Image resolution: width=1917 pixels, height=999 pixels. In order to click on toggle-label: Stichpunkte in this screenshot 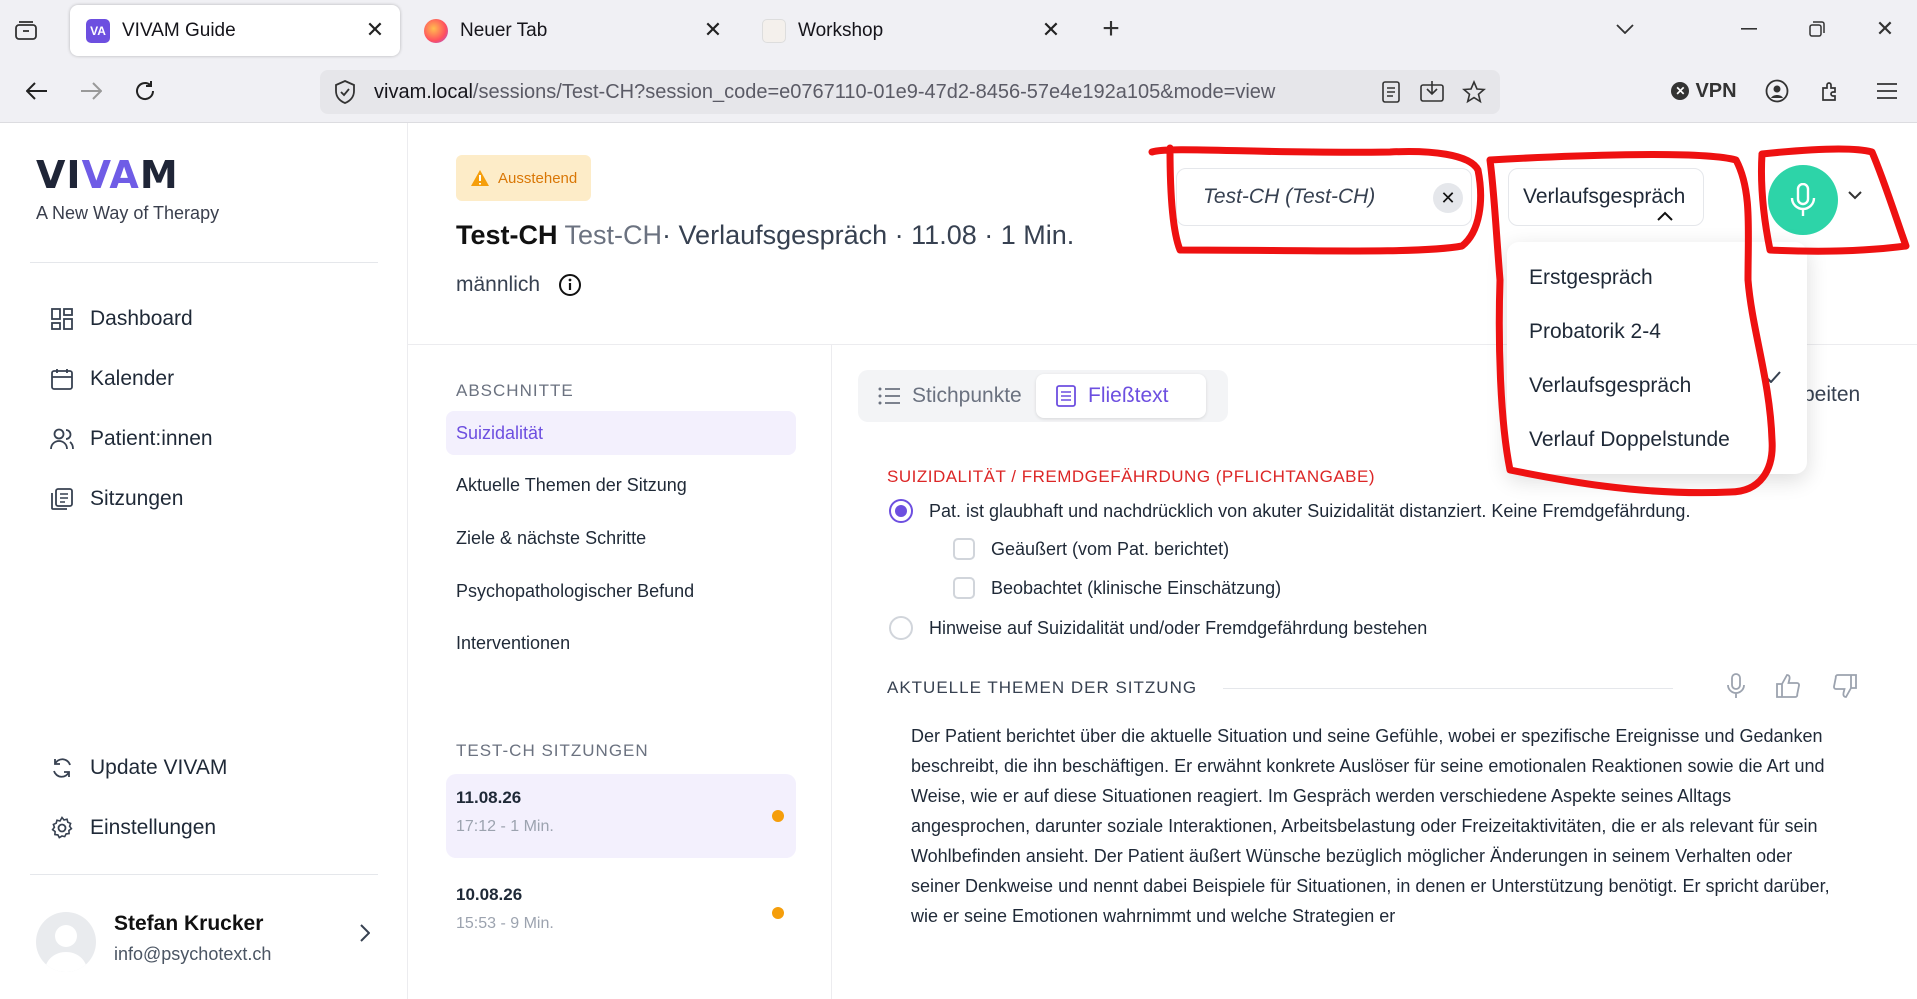, I will do `click(967, 395)`.